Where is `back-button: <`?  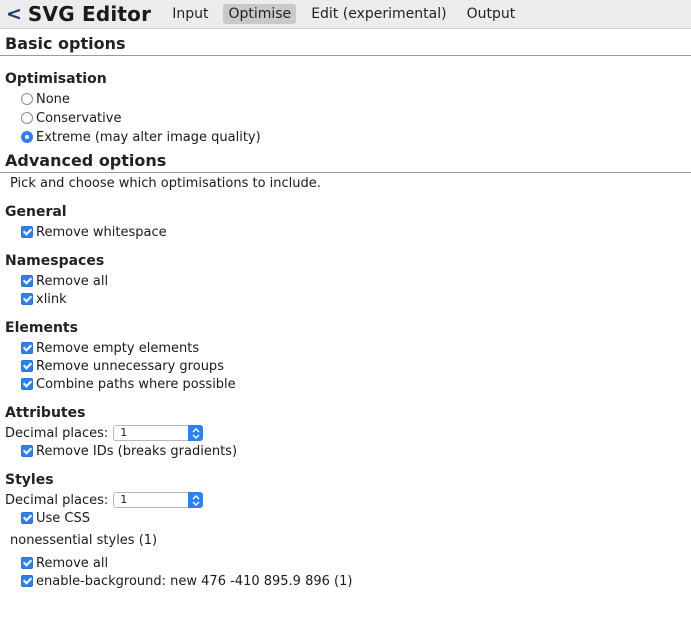
back-button: < is located at coordinates (14, 14).